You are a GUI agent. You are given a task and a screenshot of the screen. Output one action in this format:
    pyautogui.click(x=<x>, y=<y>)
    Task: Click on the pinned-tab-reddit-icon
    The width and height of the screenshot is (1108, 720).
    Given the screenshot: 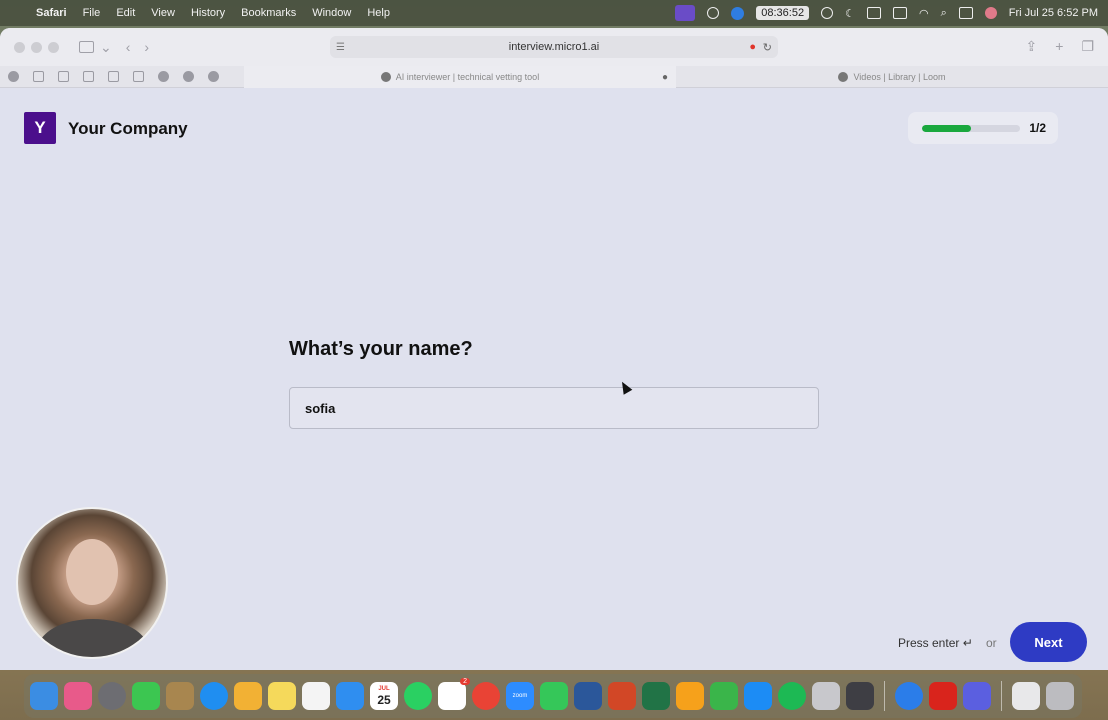 What is the action you would take?
    pyautogui.click(x=163, y=76)
    